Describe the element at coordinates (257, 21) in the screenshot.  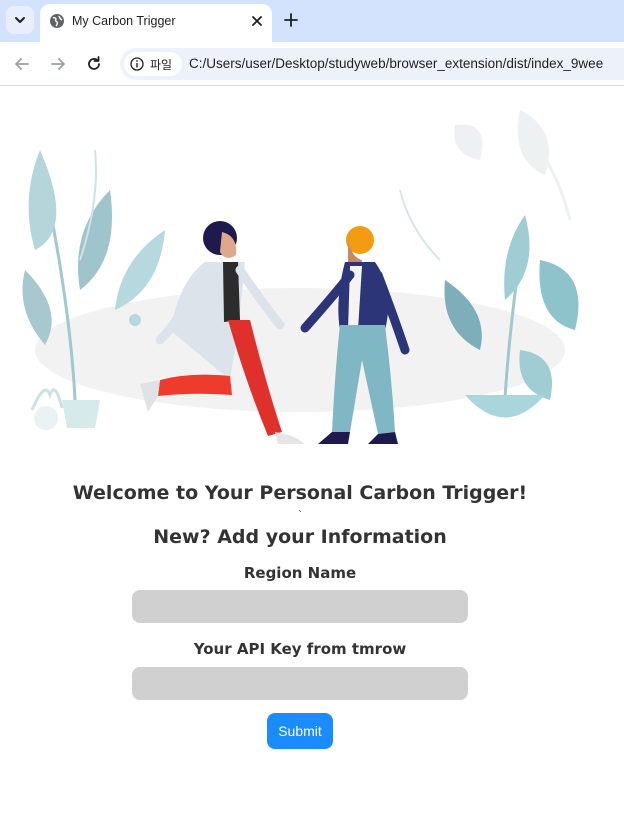
I see `close-icon` at that location.